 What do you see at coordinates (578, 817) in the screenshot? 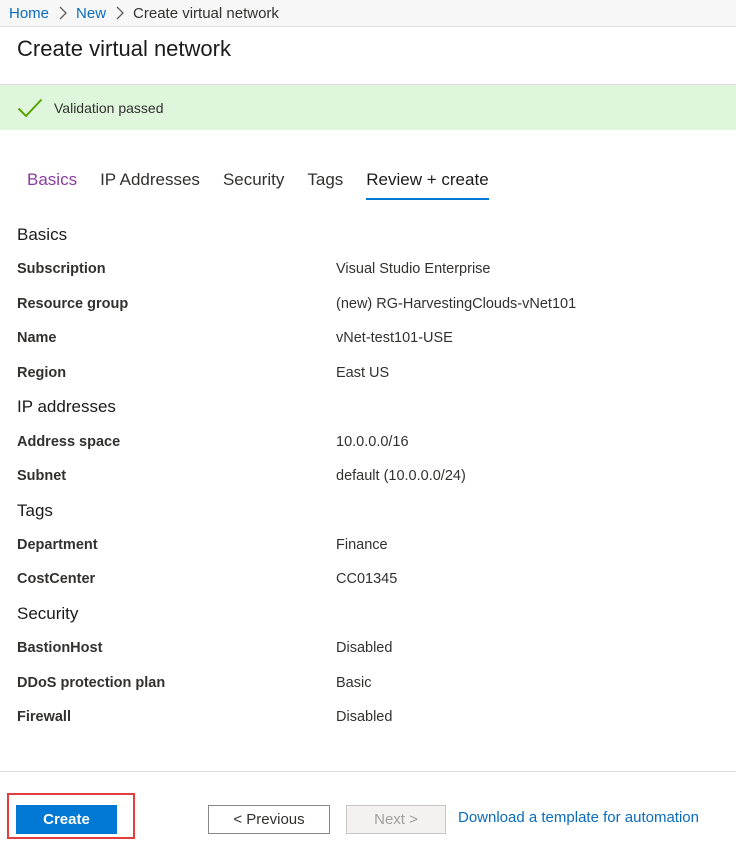
I see `download-template-link: Download a template for automation` at bounding box center [578, 817].